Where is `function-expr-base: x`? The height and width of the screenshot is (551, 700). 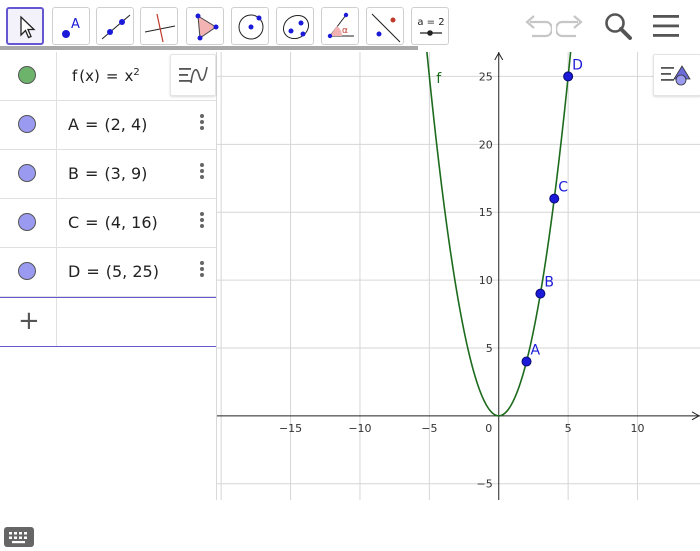 function-expr-base: x is located at coordinates (129, 76).